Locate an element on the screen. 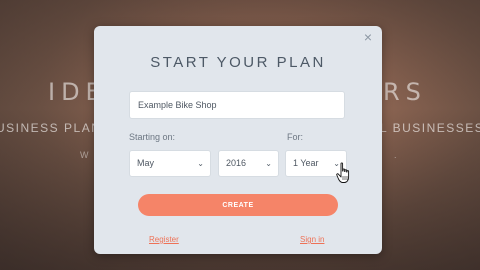 This screenshot has height=270, width=480. starting-on-label: Starting on: is located at coordinates (152, 137).